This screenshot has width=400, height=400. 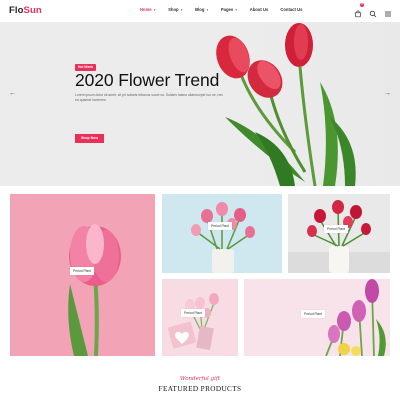 I want to click on nav-item-blog: Blog ▼, so click(x=202, y=9).